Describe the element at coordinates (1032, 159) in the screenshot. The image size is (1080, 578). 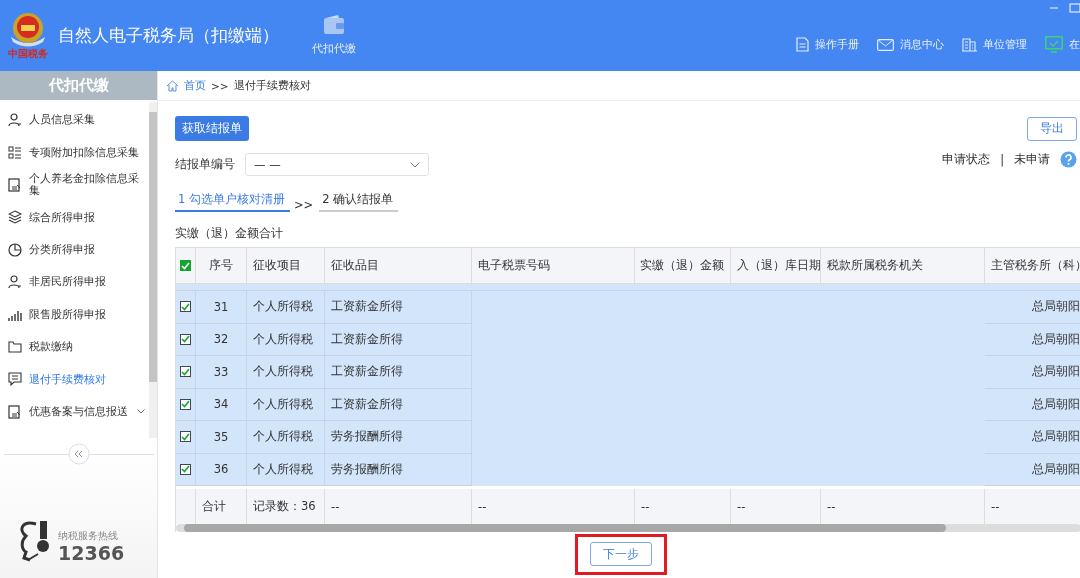
I see `status-value: 未申请` at that location.